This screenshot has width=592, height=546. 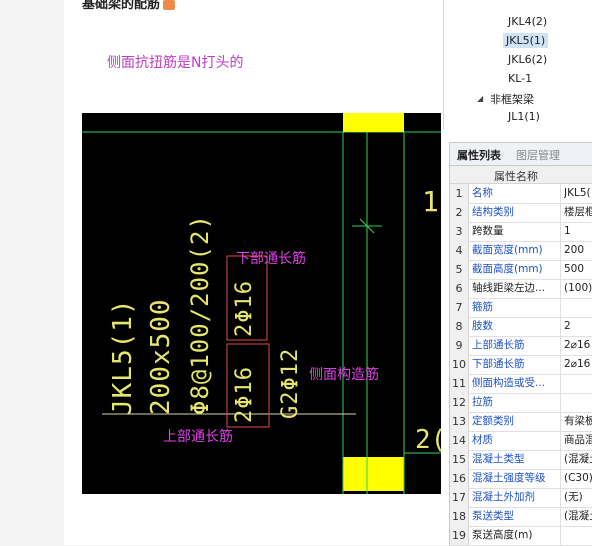 What do you see at coordinates (516, 516) in the screenshot?
I see `property-name: 泵送类型` at bounding box center [516, 516].